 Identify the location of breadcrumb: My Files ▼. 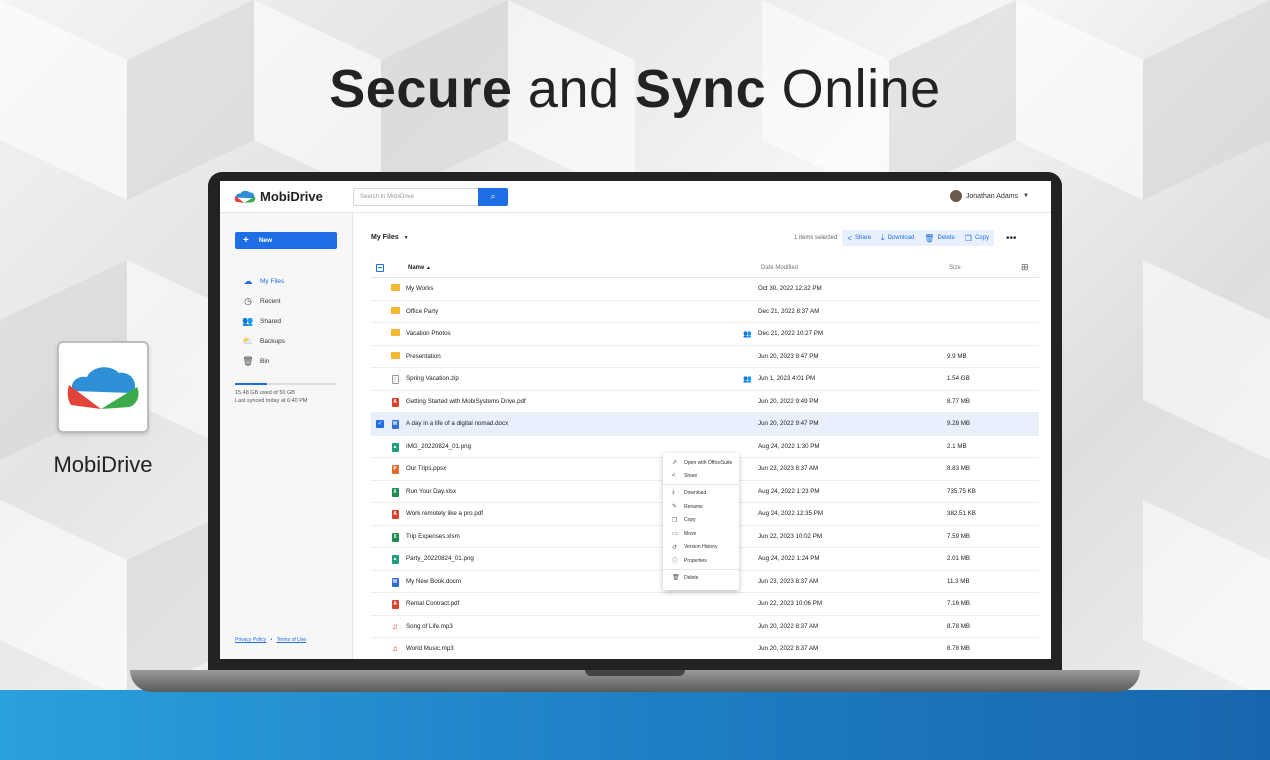
(390, 237).